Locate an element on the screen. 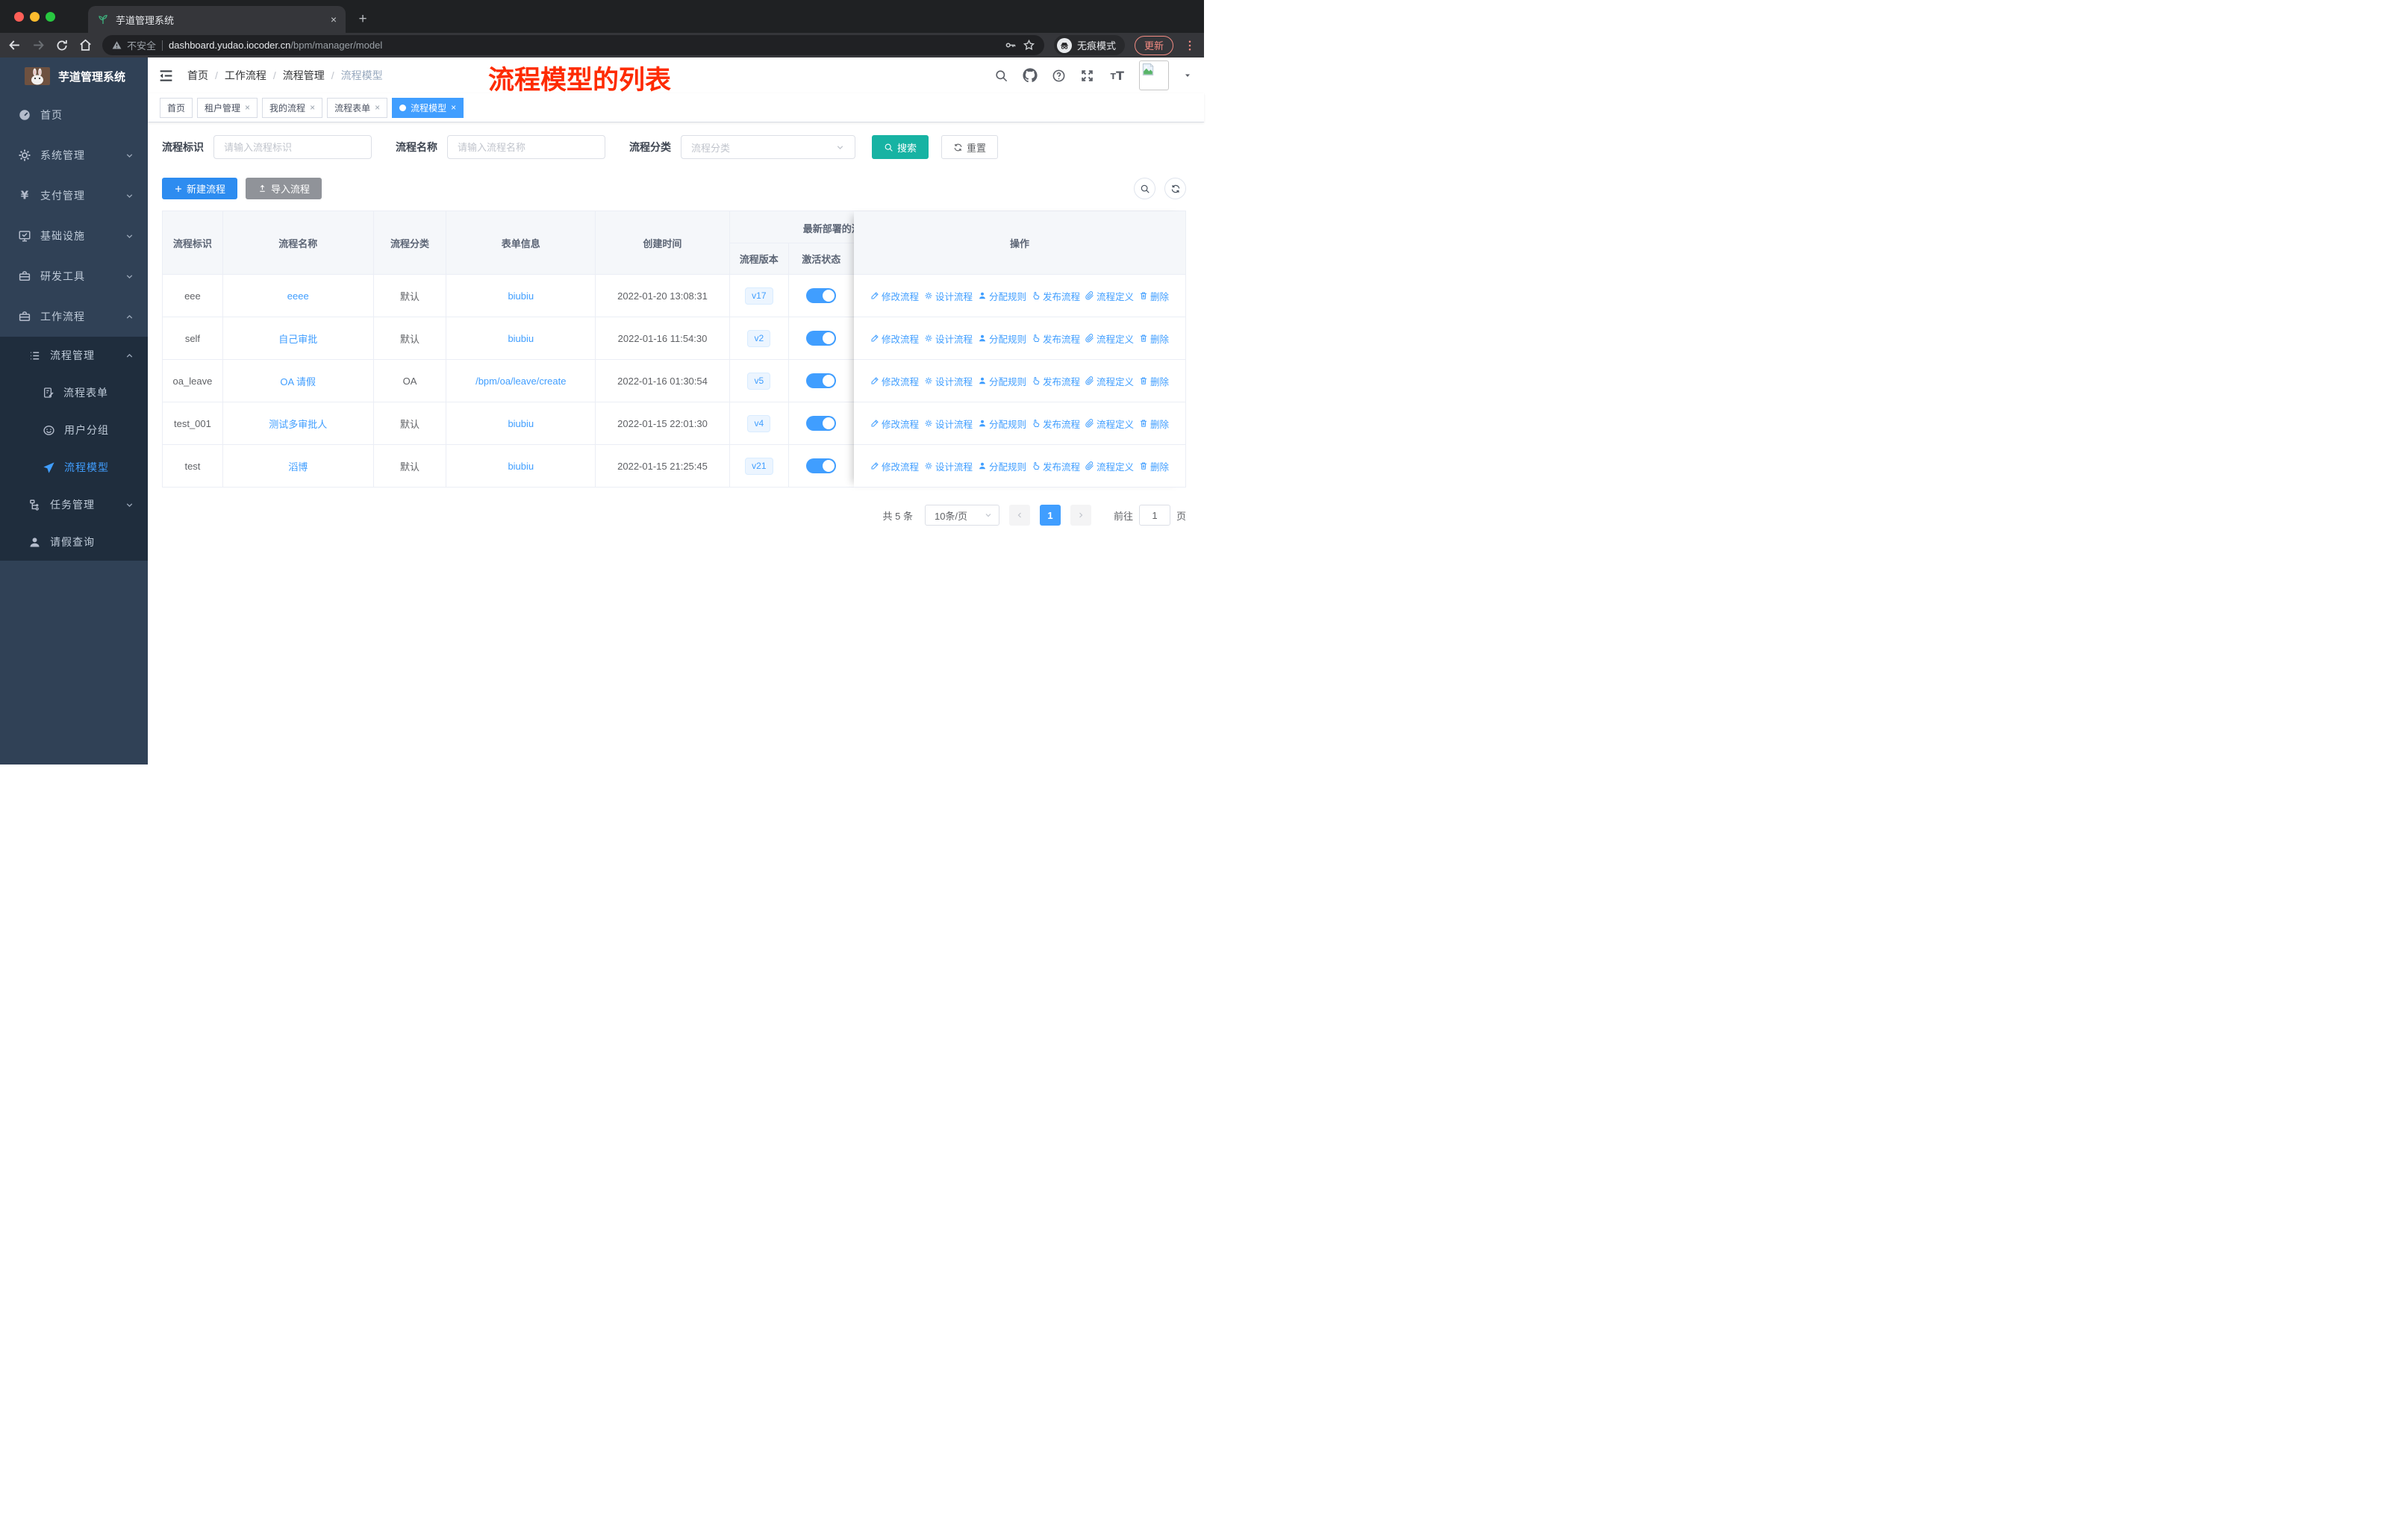 Image resolution: width=2408 pixels, height=1529 pixels. prev-page-button is located at coordinates (1019, 515).